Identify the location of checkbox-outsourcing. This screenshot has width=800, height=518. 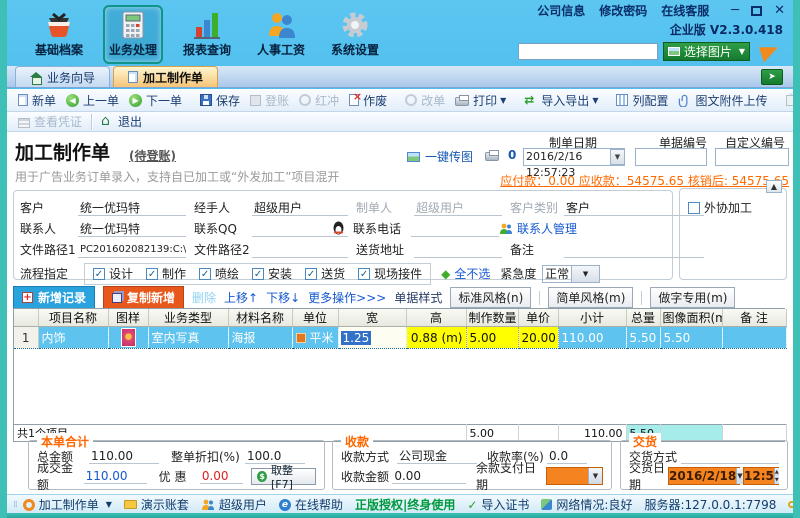
(694, 207).